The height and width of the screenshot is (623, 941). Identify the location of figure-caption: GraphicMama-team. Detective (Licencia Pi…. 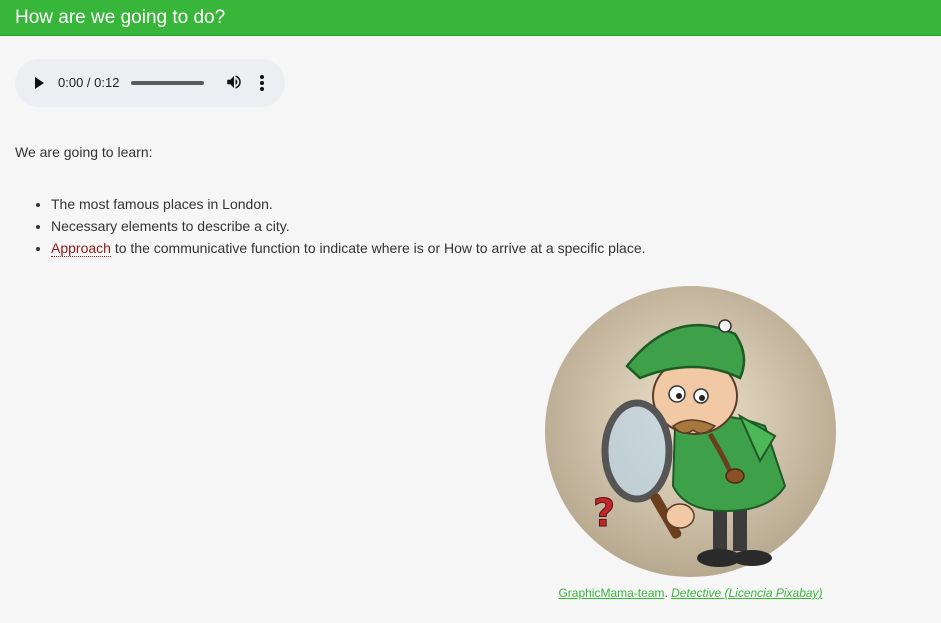
(690, 593).